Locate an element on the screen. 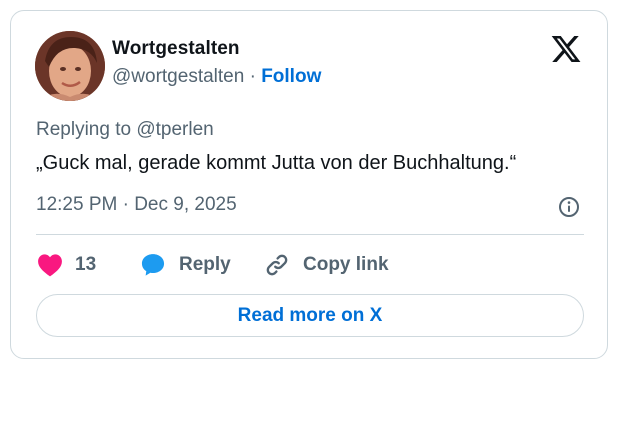  like-button: 13 is located at coordinates (66, 265).